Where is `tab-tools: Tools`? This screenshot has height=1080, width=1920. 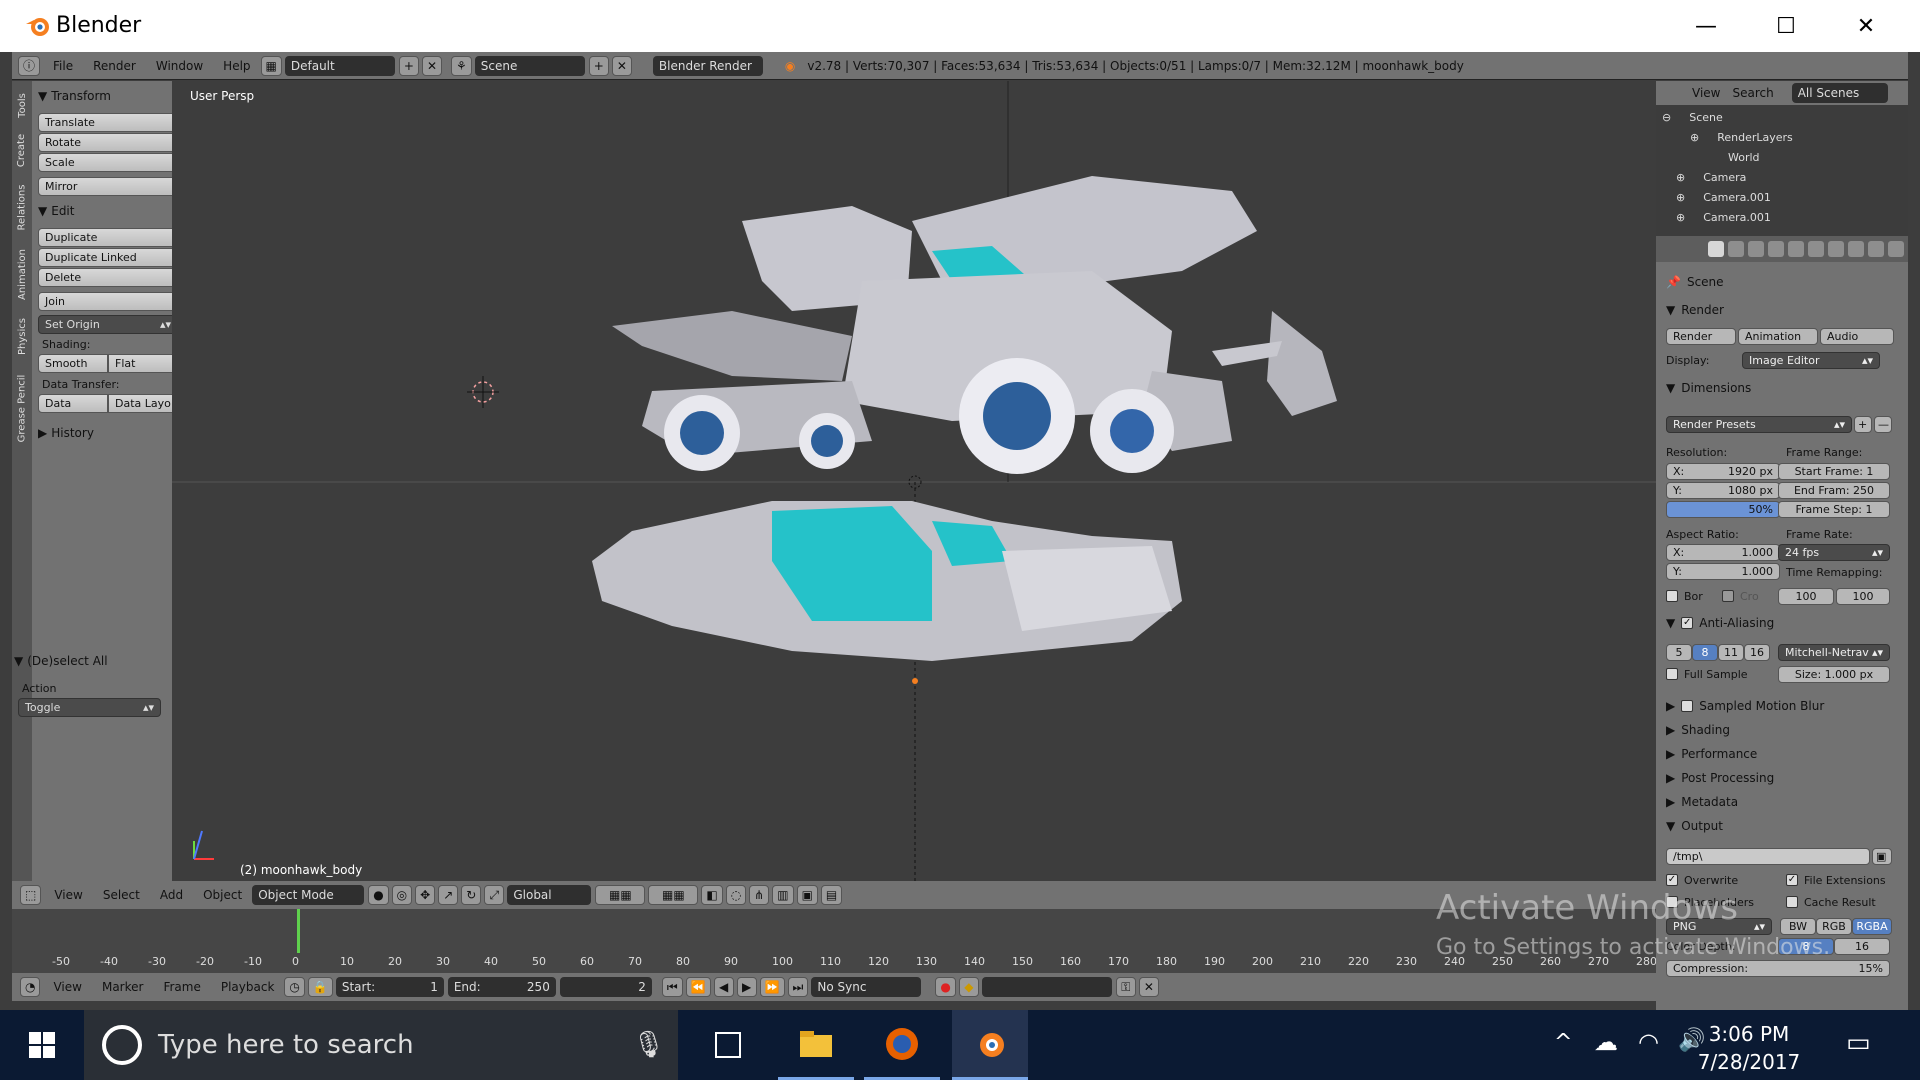
tab-tools: Tools is located at coordinates (22, 105).